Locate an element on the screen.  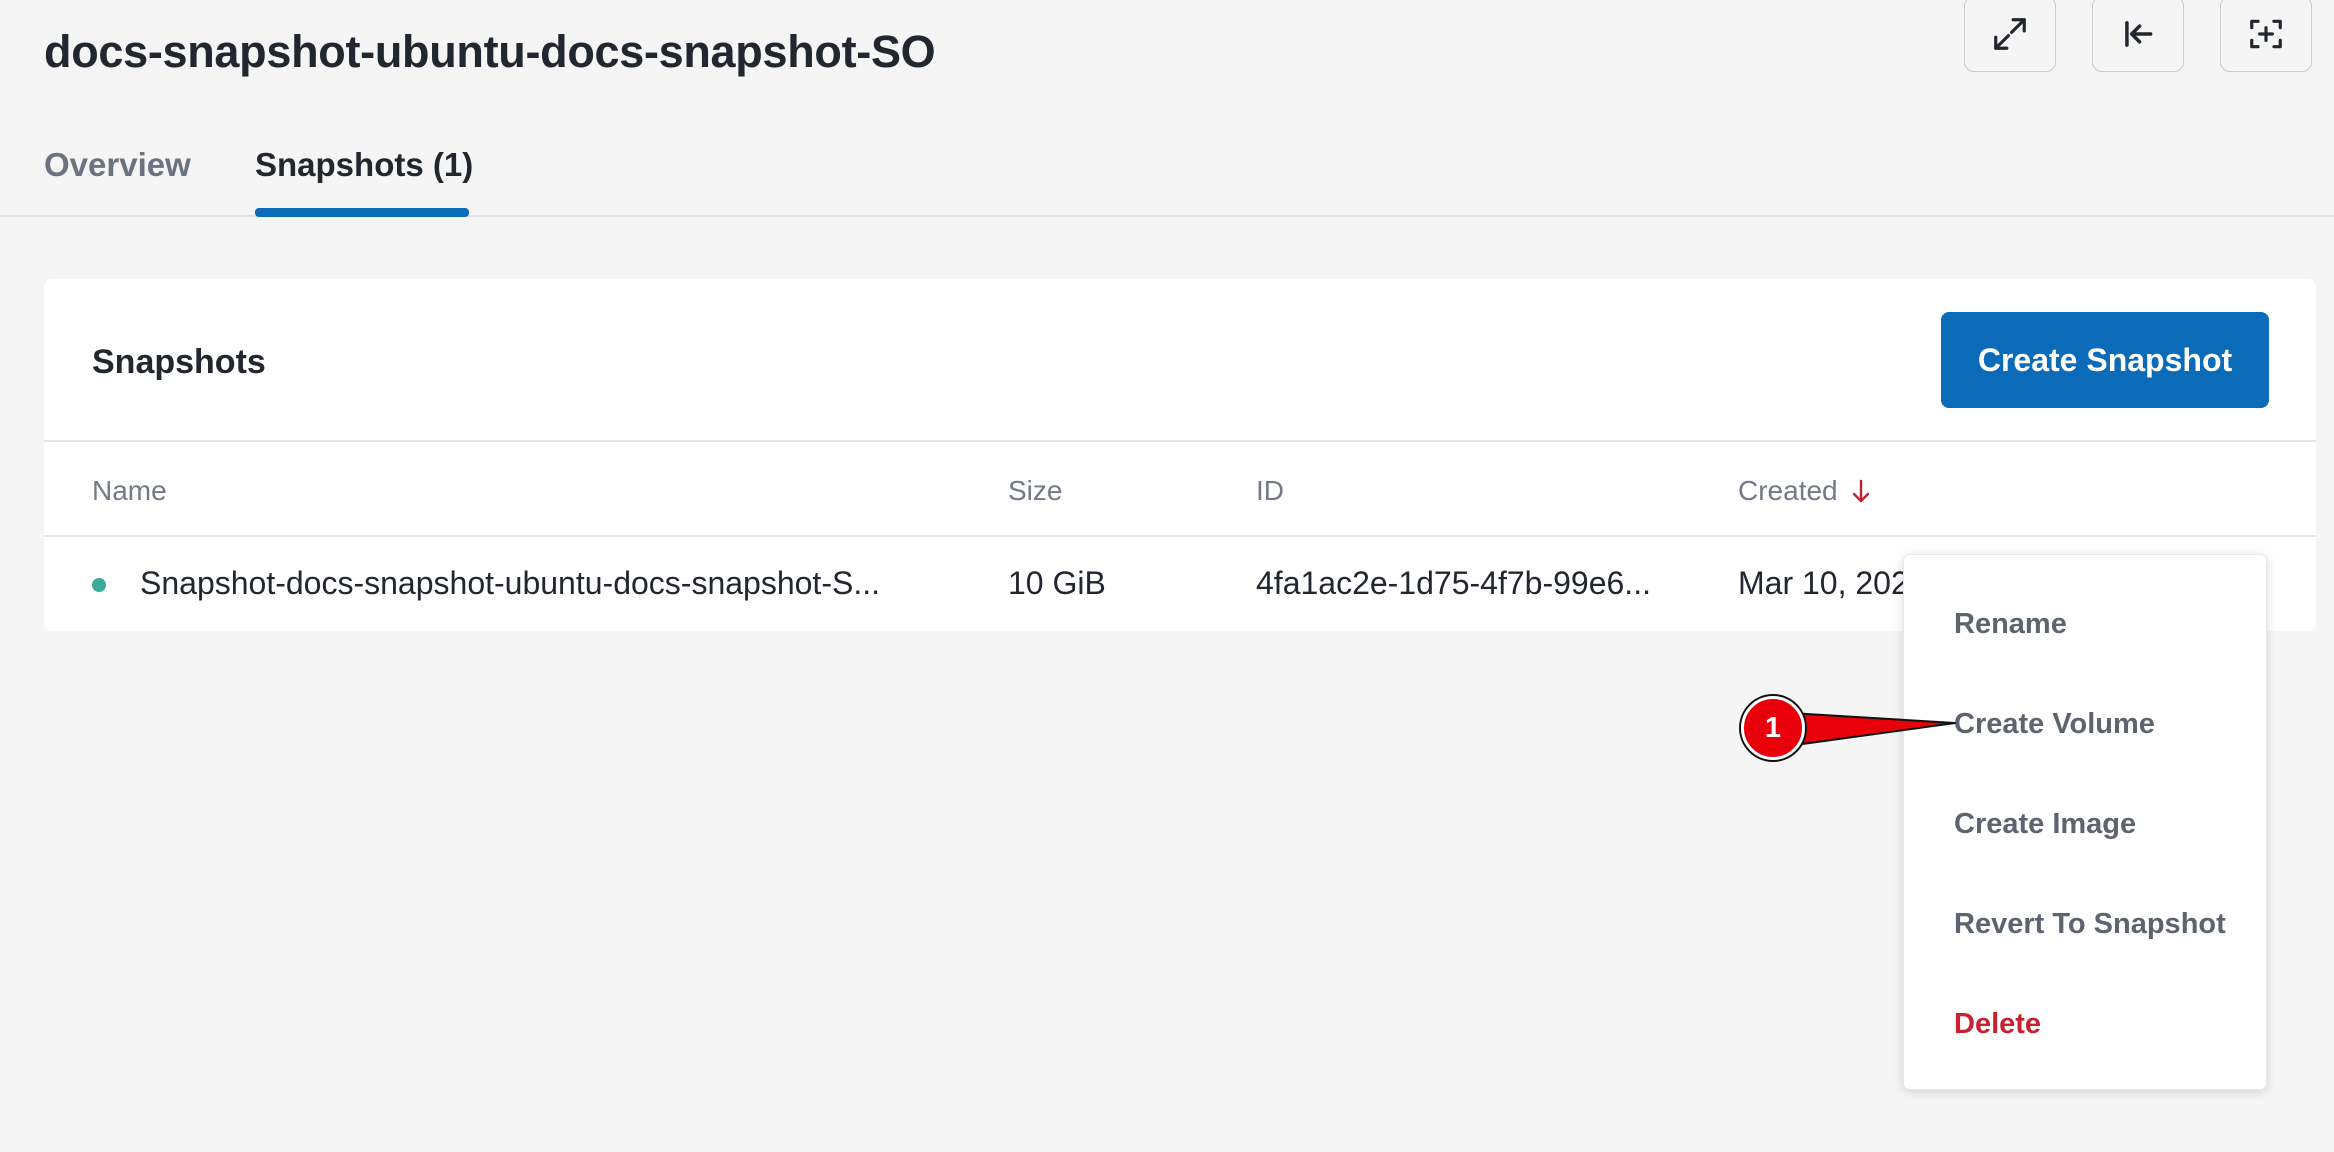
create-snapshot-button: Create Snapshot is located at coordinates (2105, 360).